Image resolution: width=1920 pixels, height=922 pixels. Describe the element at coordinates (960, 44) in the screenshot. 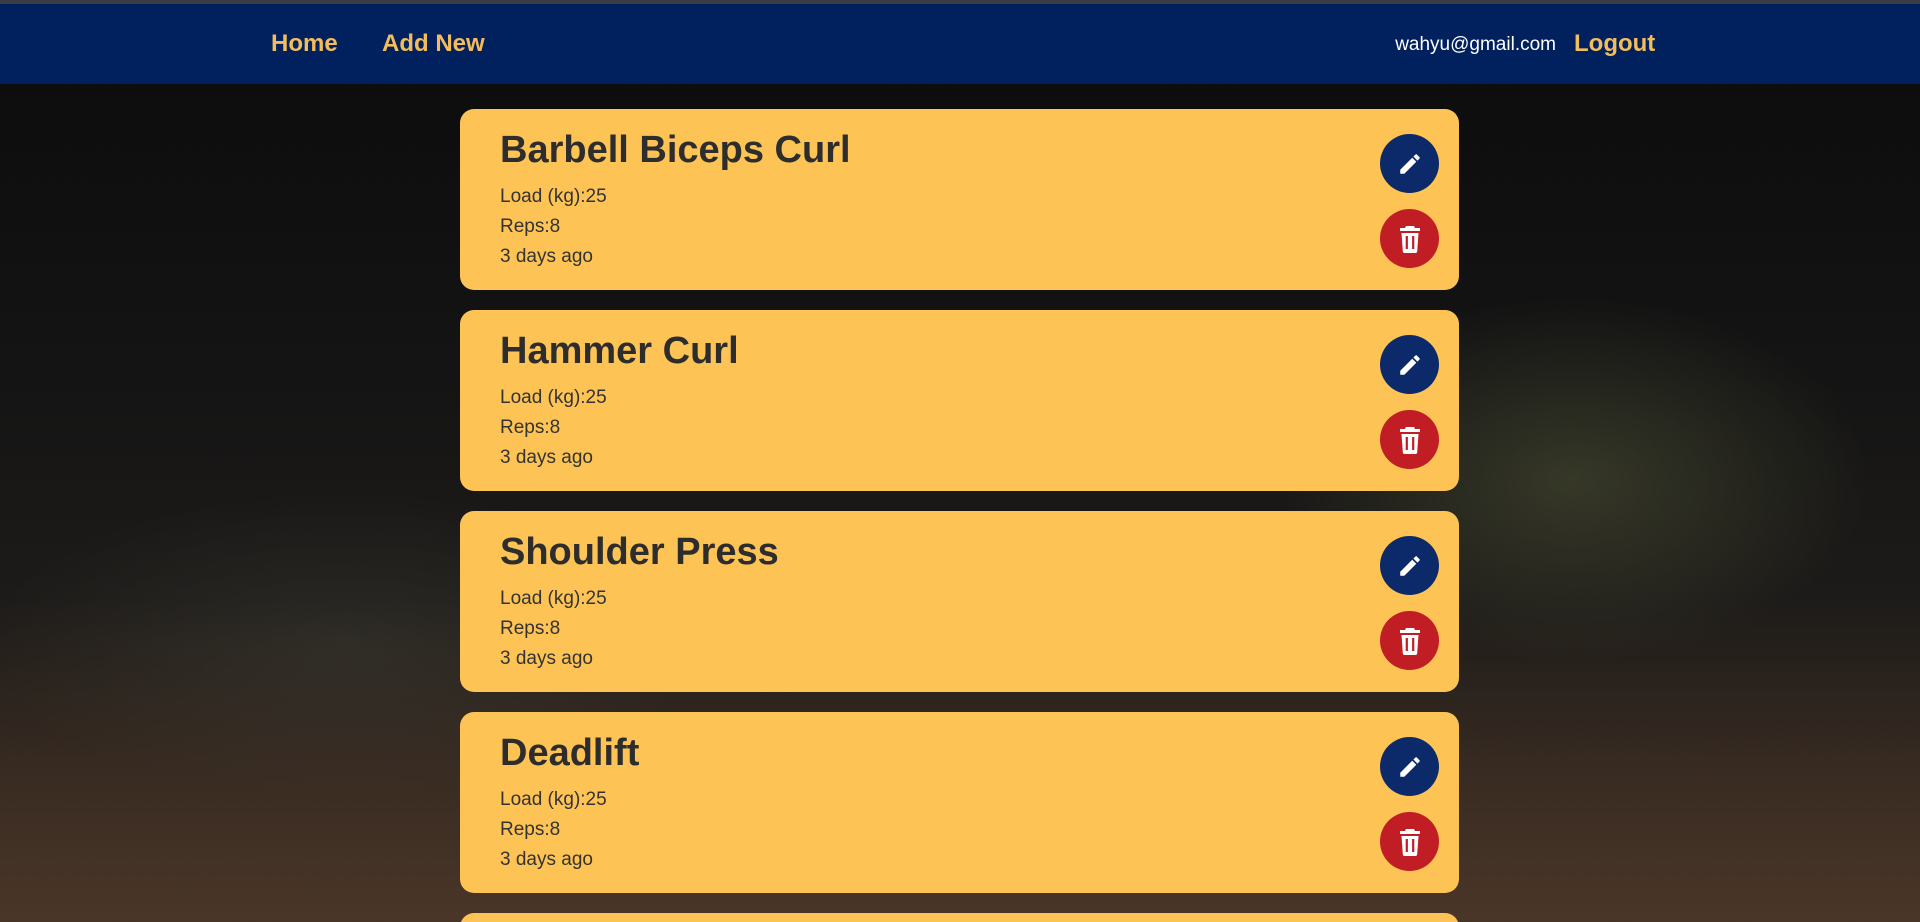

I see `navbar: Home Add New wahyu@gmail.com Logout` at that location.